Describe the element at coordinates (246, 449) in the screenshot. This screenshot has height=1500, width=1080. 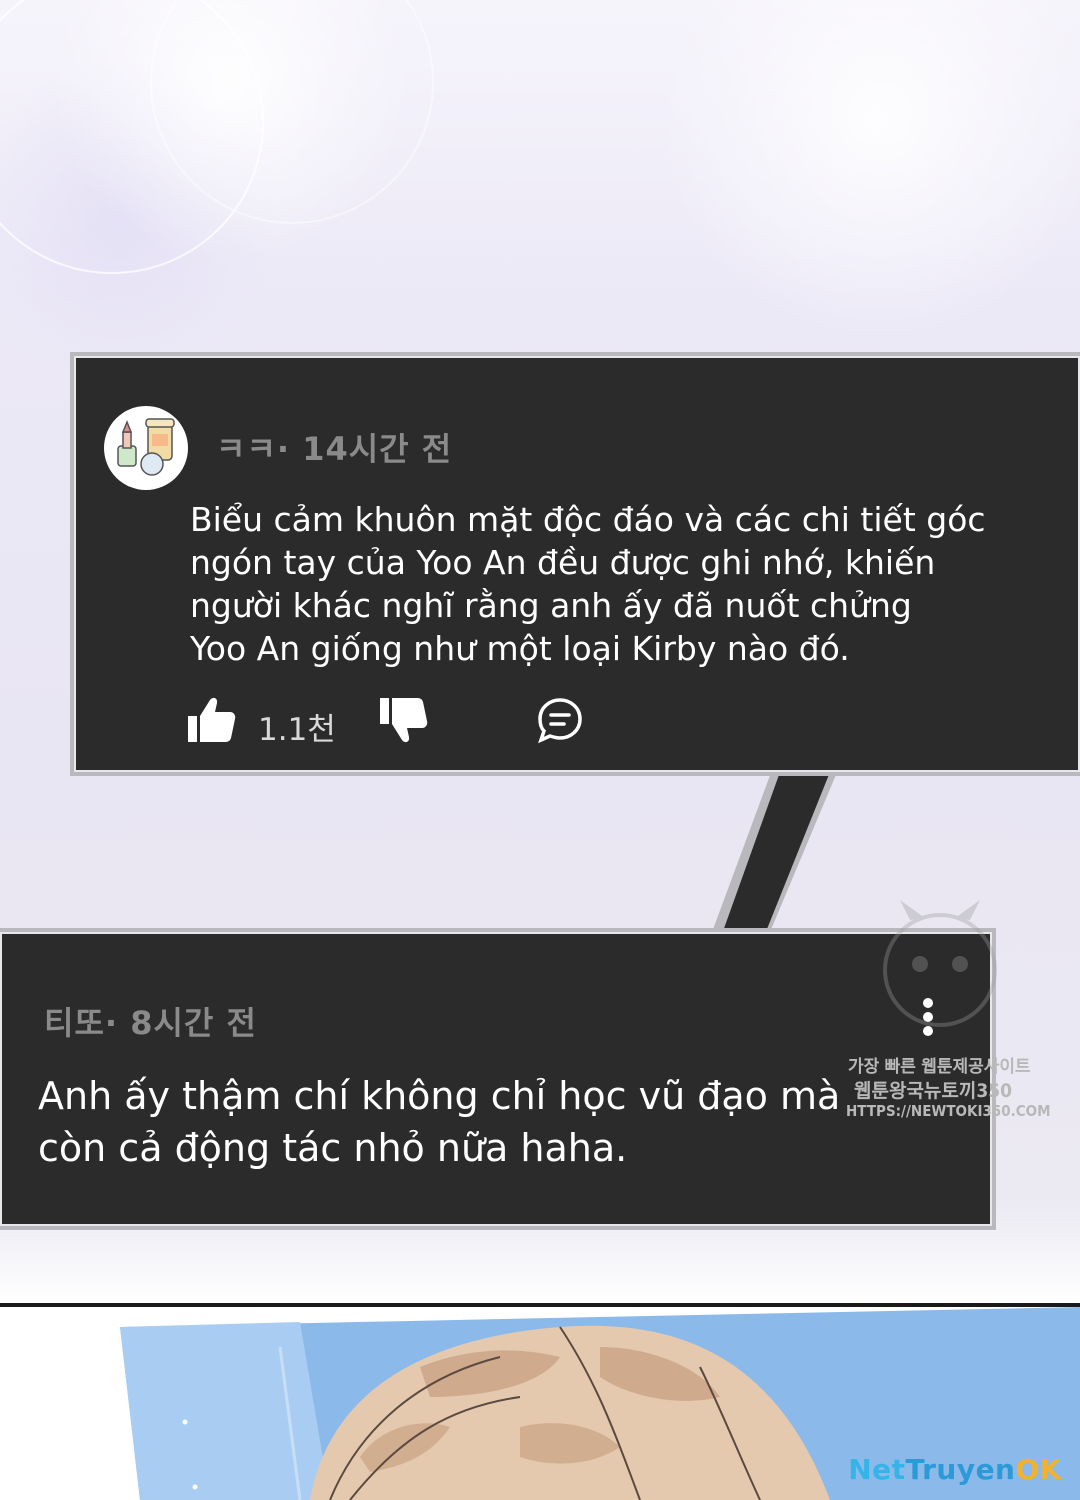
I see `comment-author: ㅋㅋ` at that location.